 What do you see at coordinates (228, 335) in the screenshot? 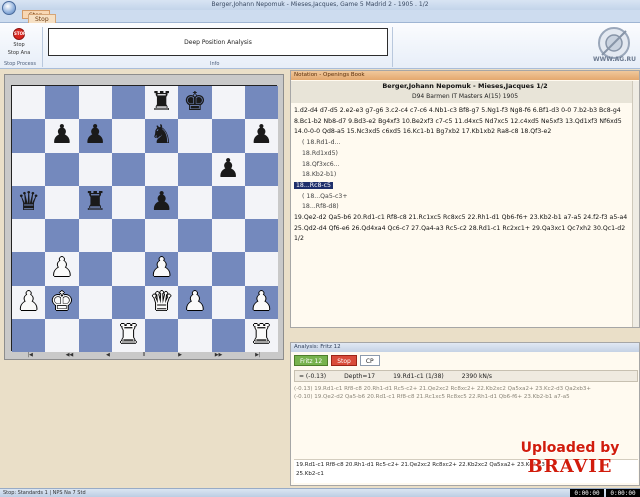
I see `square-g1` at bounding box center [228, 335].